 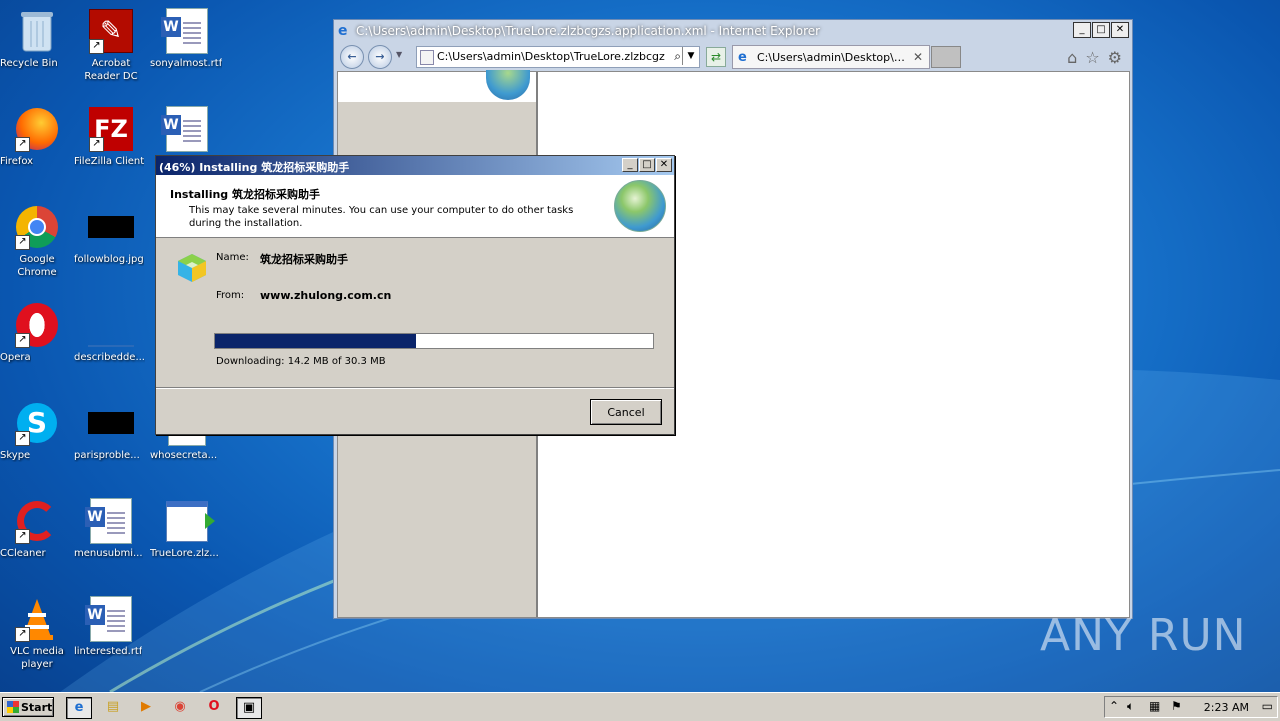 I want to click on gear-icon: ⚙, so click(x=1115, y=57).